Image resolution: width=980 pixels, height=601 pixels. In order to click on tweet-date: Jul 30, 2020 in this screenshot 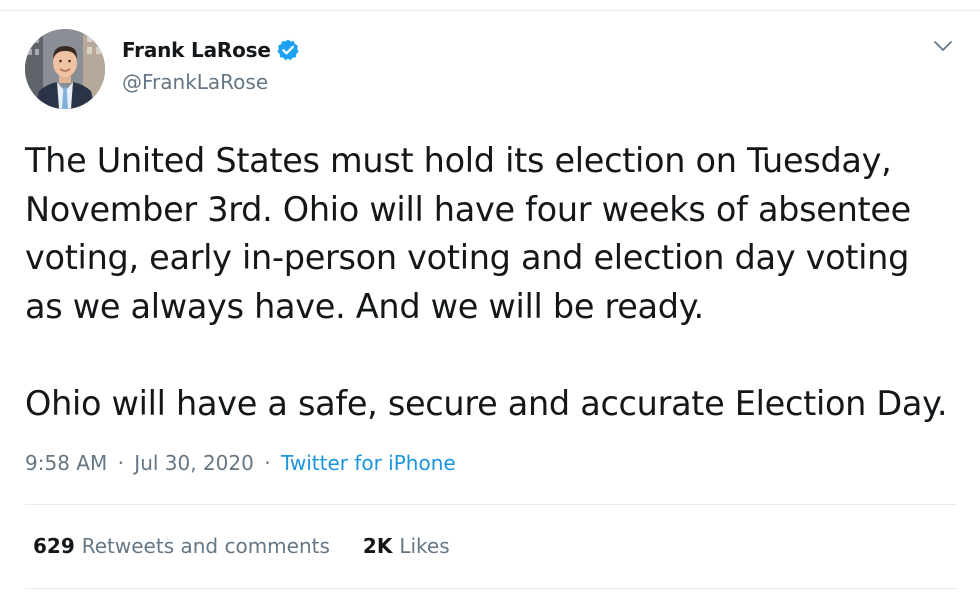, I will do `click(194, 463)`.